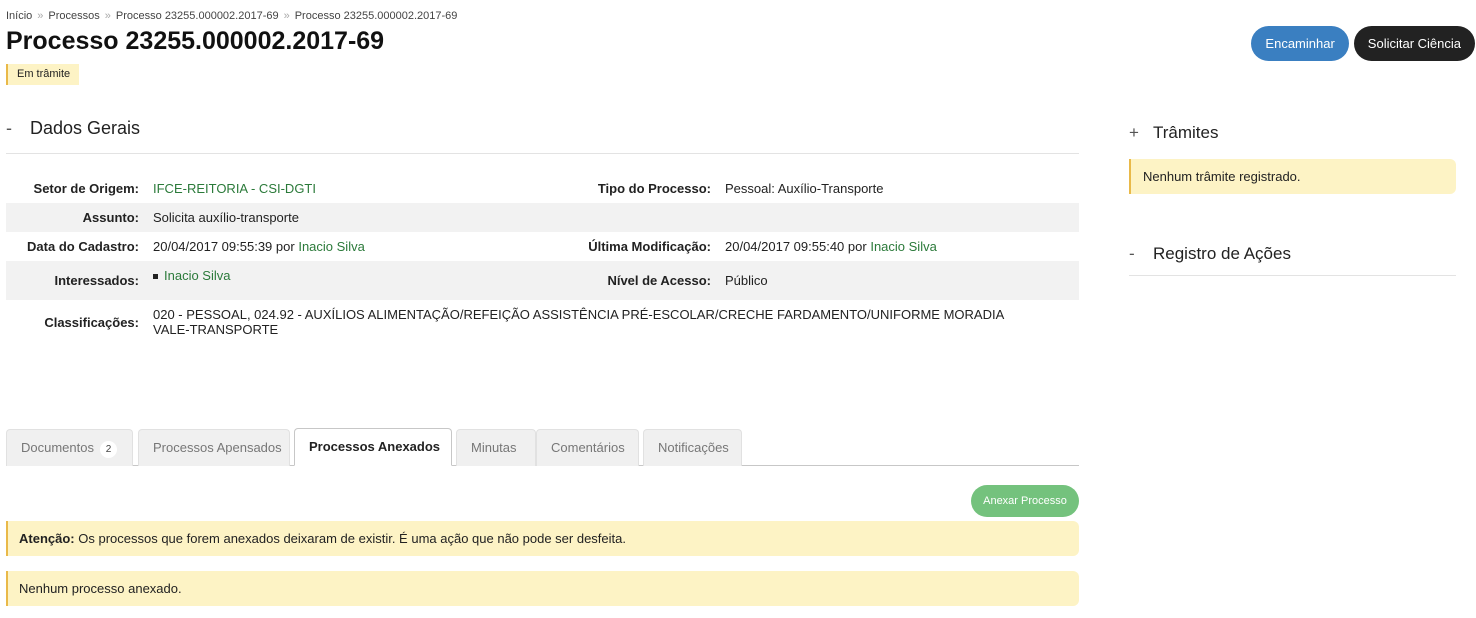  Describe the element at coordinates (57, 447) in the screenshot. I see `tab-label: Documentos` at that location.